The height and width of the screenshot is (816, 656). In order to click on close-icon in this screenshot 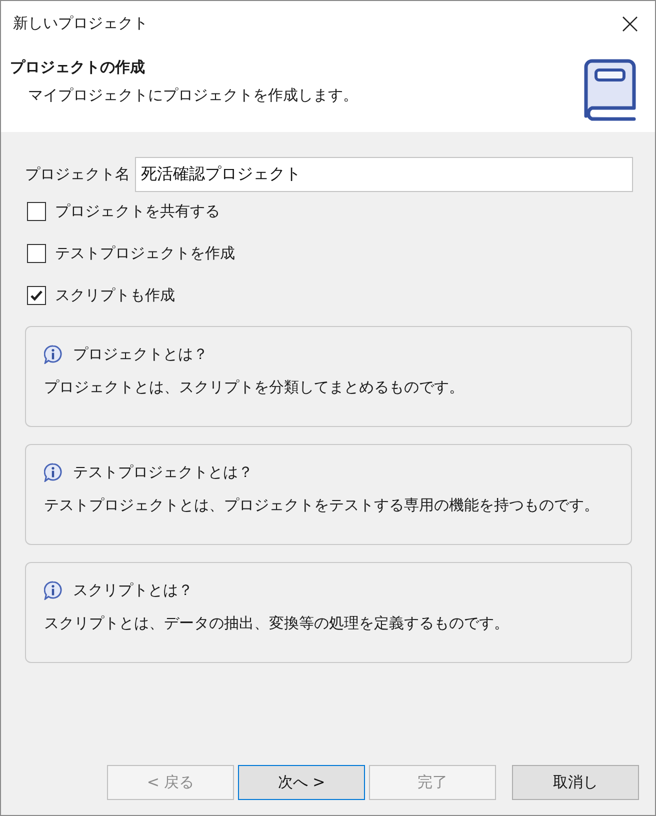, I will do `click(630, 24)`.